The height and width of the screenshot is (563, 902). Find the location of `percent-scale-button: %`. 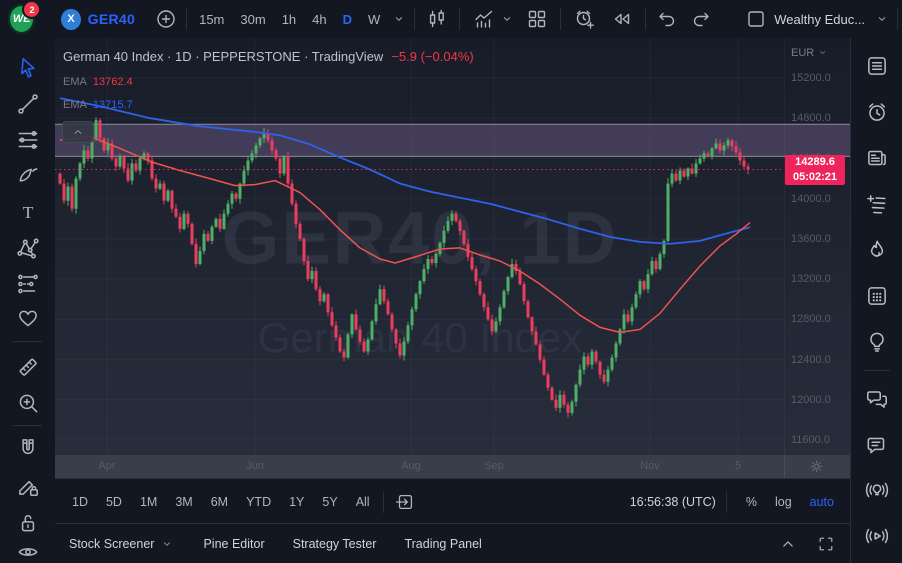

percent-scale-button: % is located at coordinates (751, 502).